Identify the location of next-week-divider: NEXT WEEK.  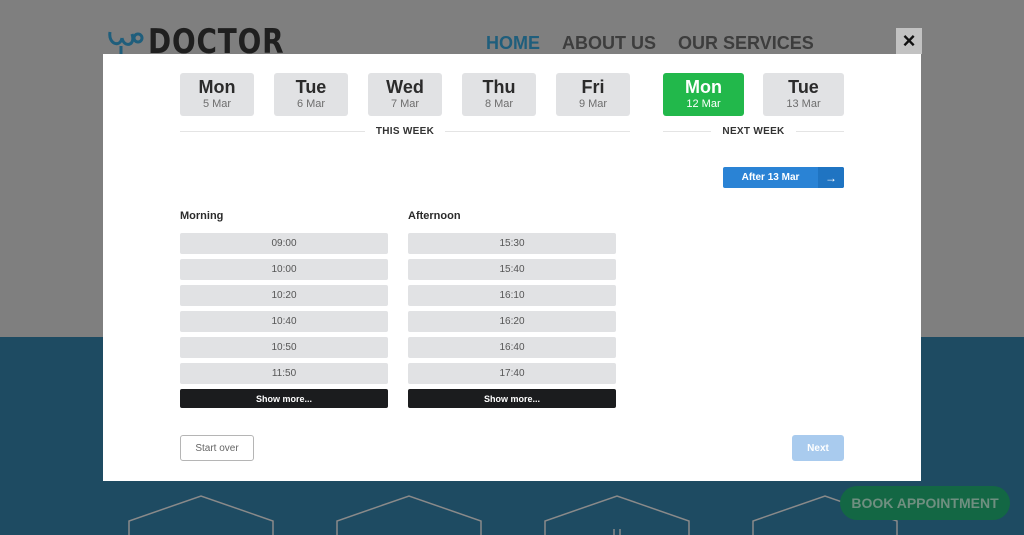
(753, 131).